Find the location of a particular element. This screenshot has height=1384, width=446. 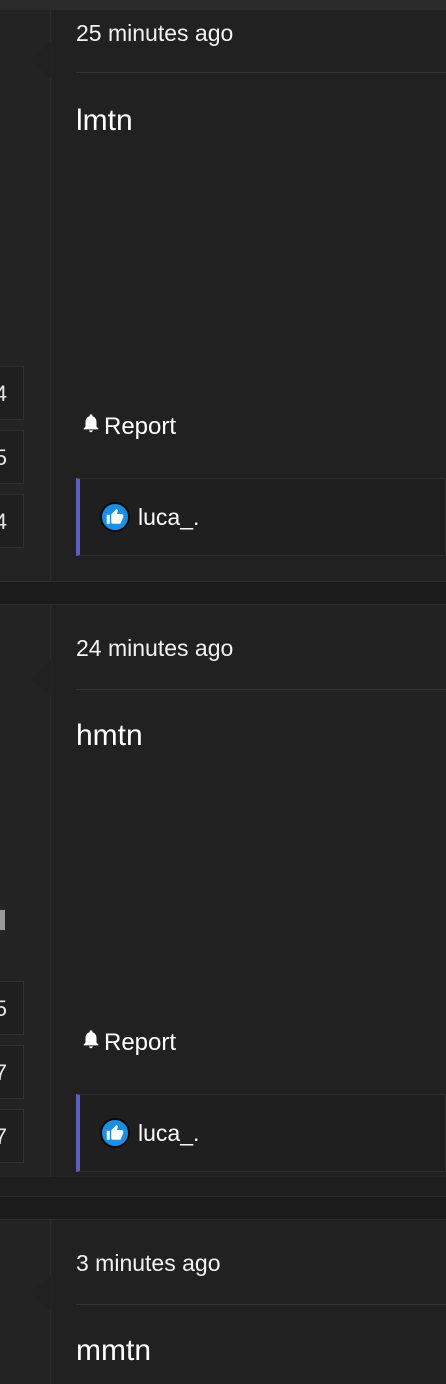

post-timestamp: 3 minutes ago is located at coordinates (148, 1263).